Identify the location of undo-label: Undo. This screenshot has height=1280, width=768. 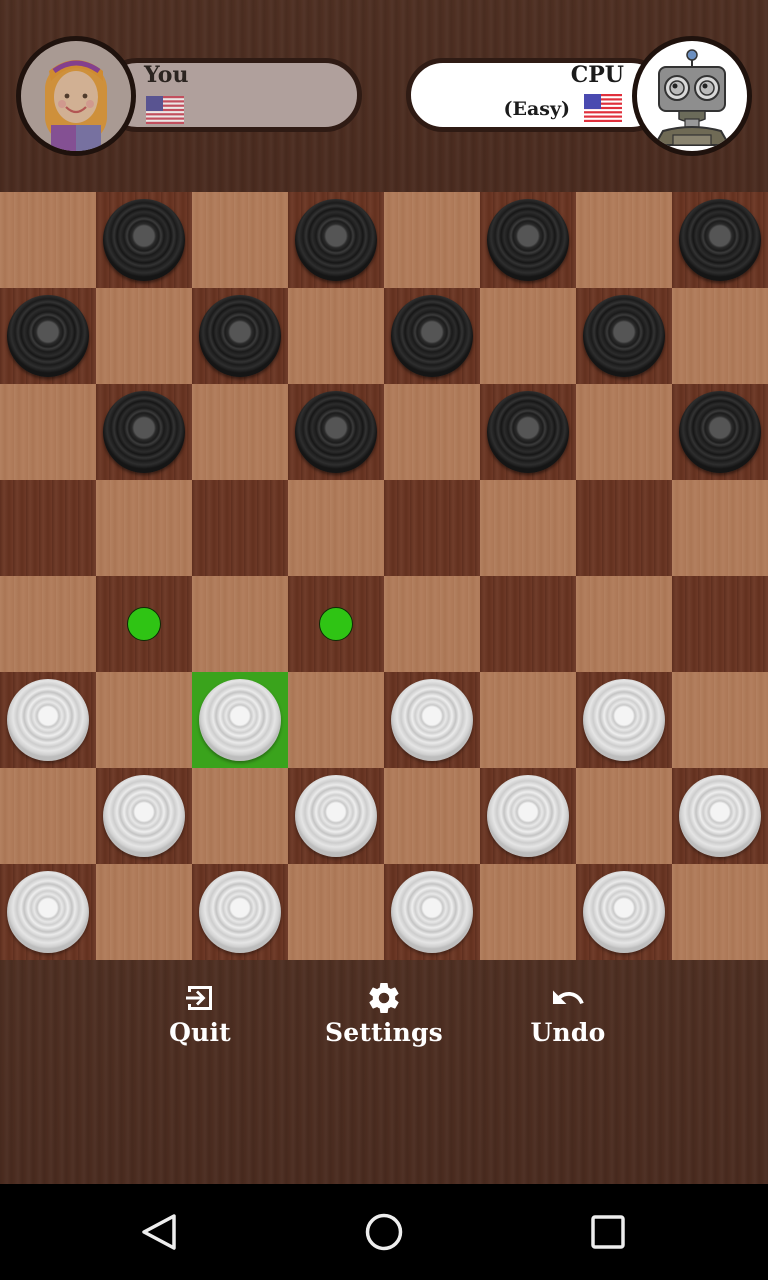
(568, 1032).